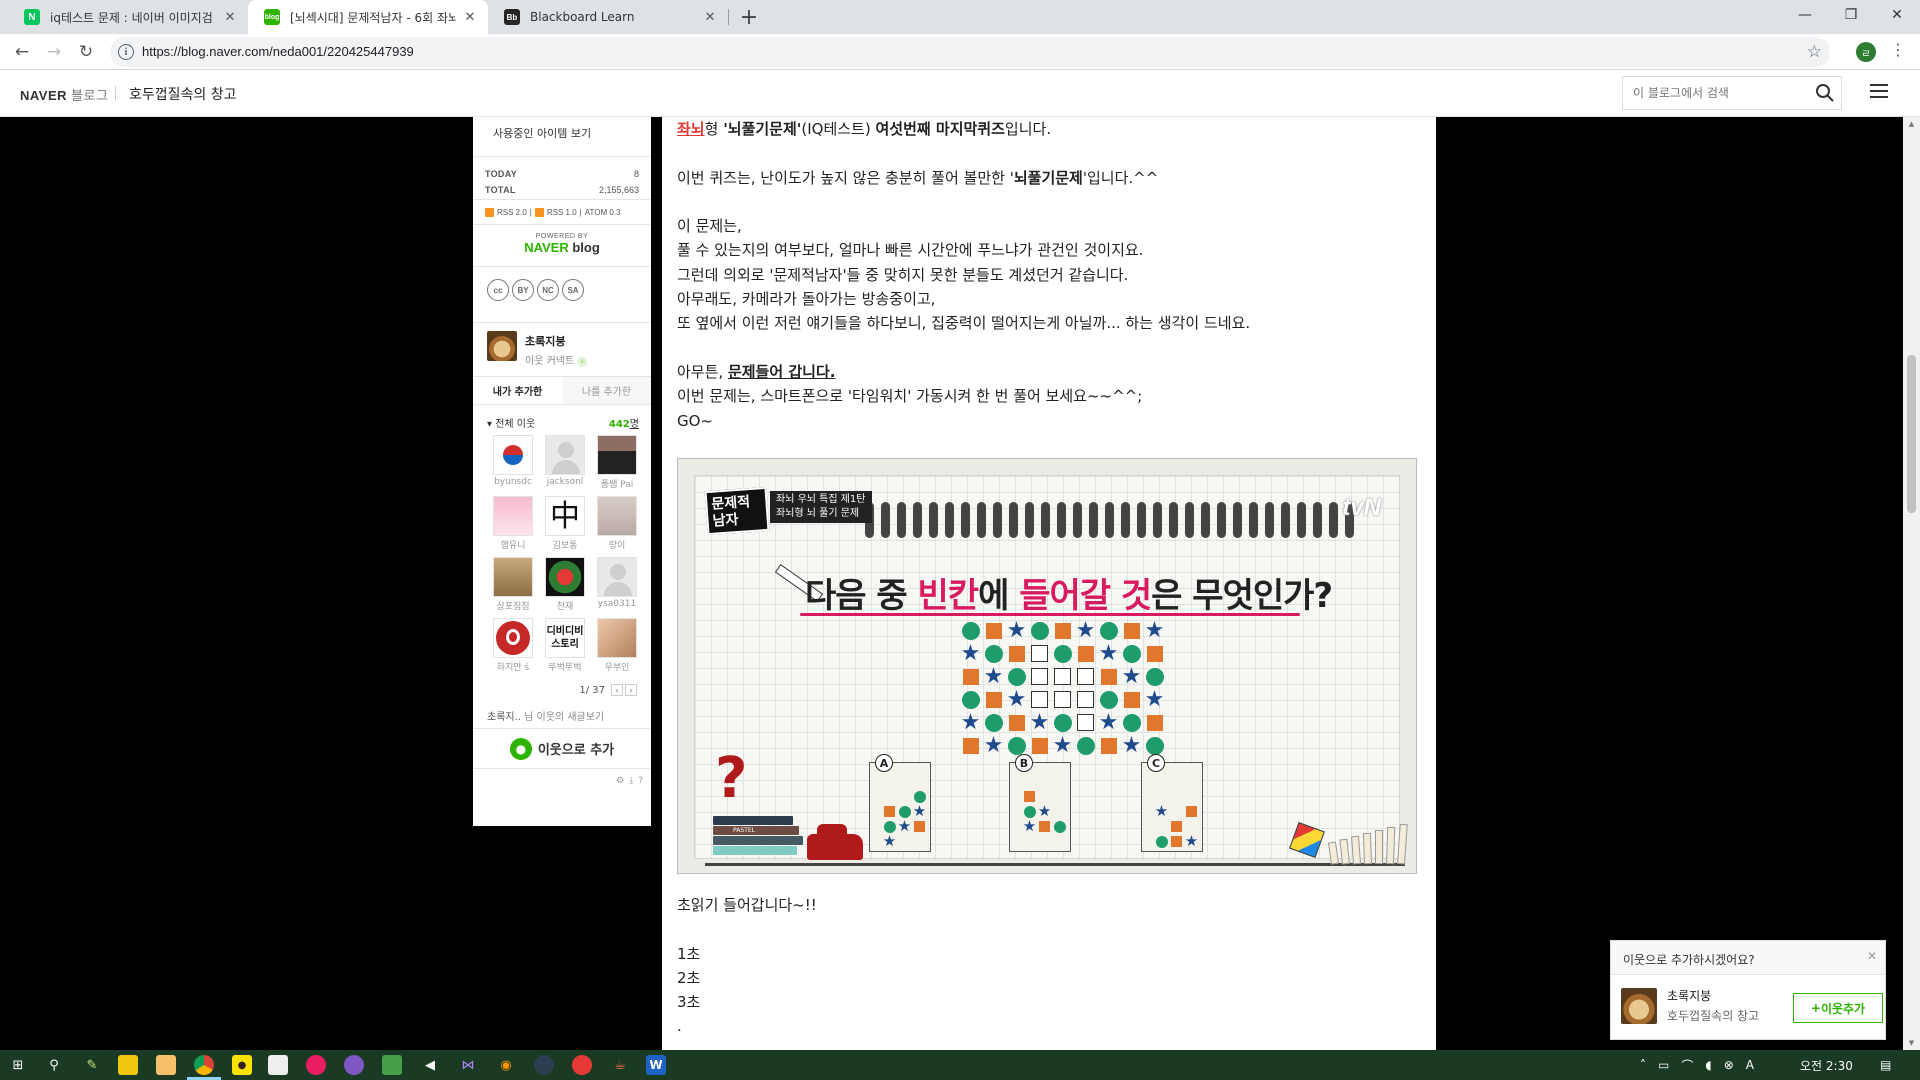  Describe the element at coordinates (749, 17) in the screenshot. I see `new-tab-plus-icon: +` at that location.